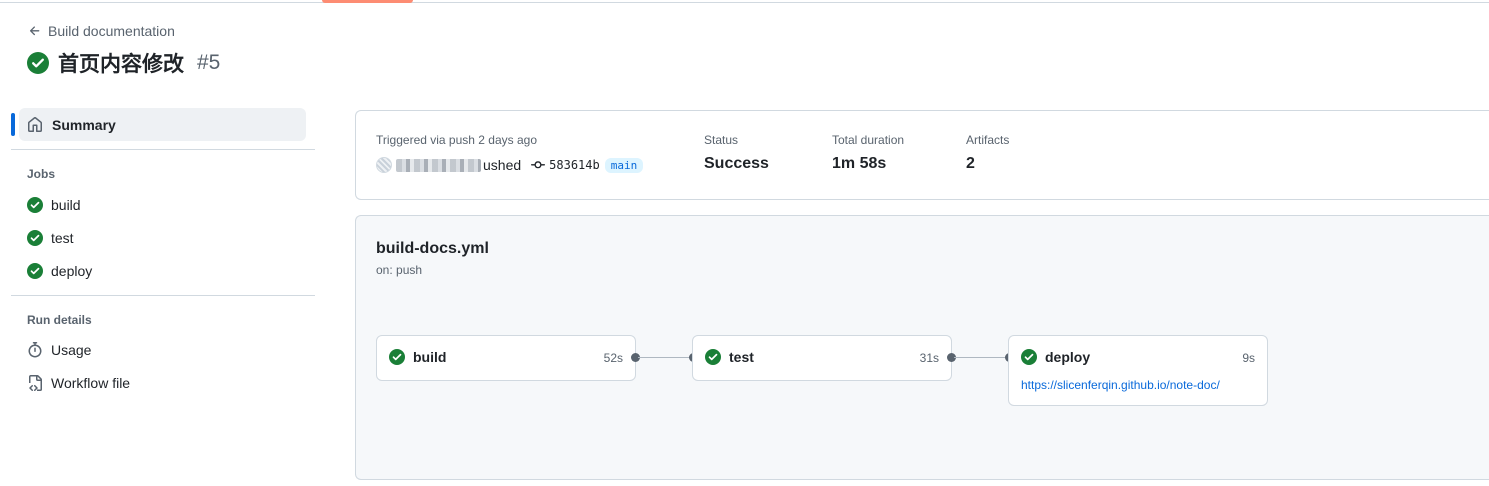 The image size is (1489, 486). I want to click on back-to-workflow-link: Build documentation, so click(101, 31).